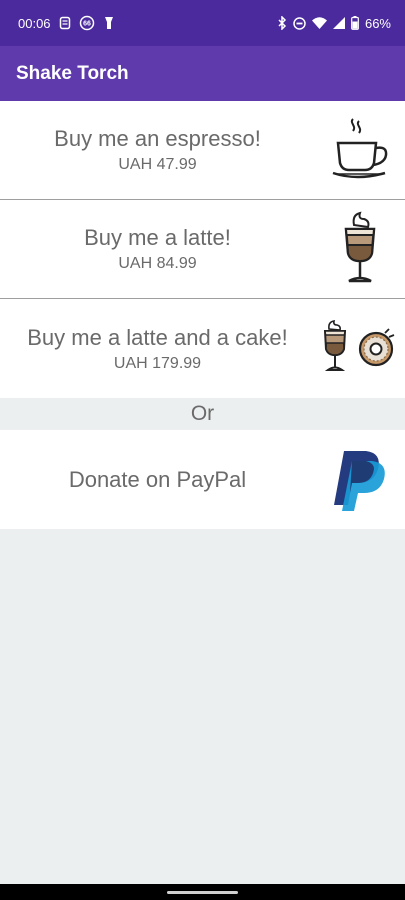 The width and height of the screenshot is (405, 900). Describe the element at coordinates (282, 23) in the screenshot. I see `bluetooth-icon` at that location.